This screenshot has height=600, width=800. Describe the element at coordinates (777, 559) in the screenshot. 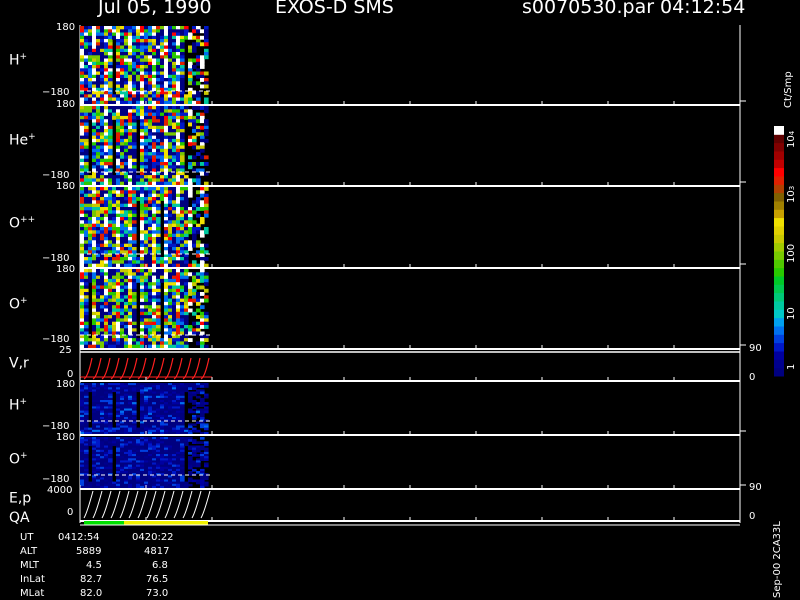

I see `footer-code: Sep-00 2CA33L` at that location.